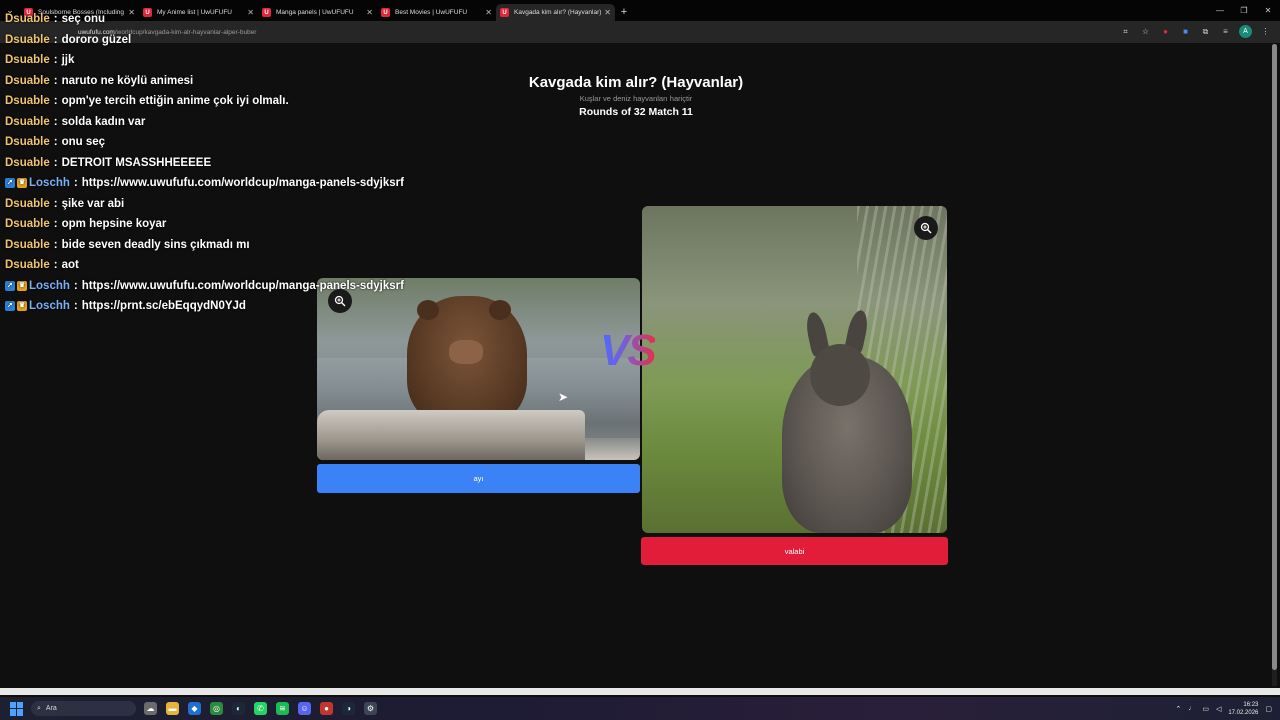 The width and height of the screenshot is (1280, 720). Describe the element at coordinates (794, 369) in the screenshot. I see `right-choice-image` at that location.